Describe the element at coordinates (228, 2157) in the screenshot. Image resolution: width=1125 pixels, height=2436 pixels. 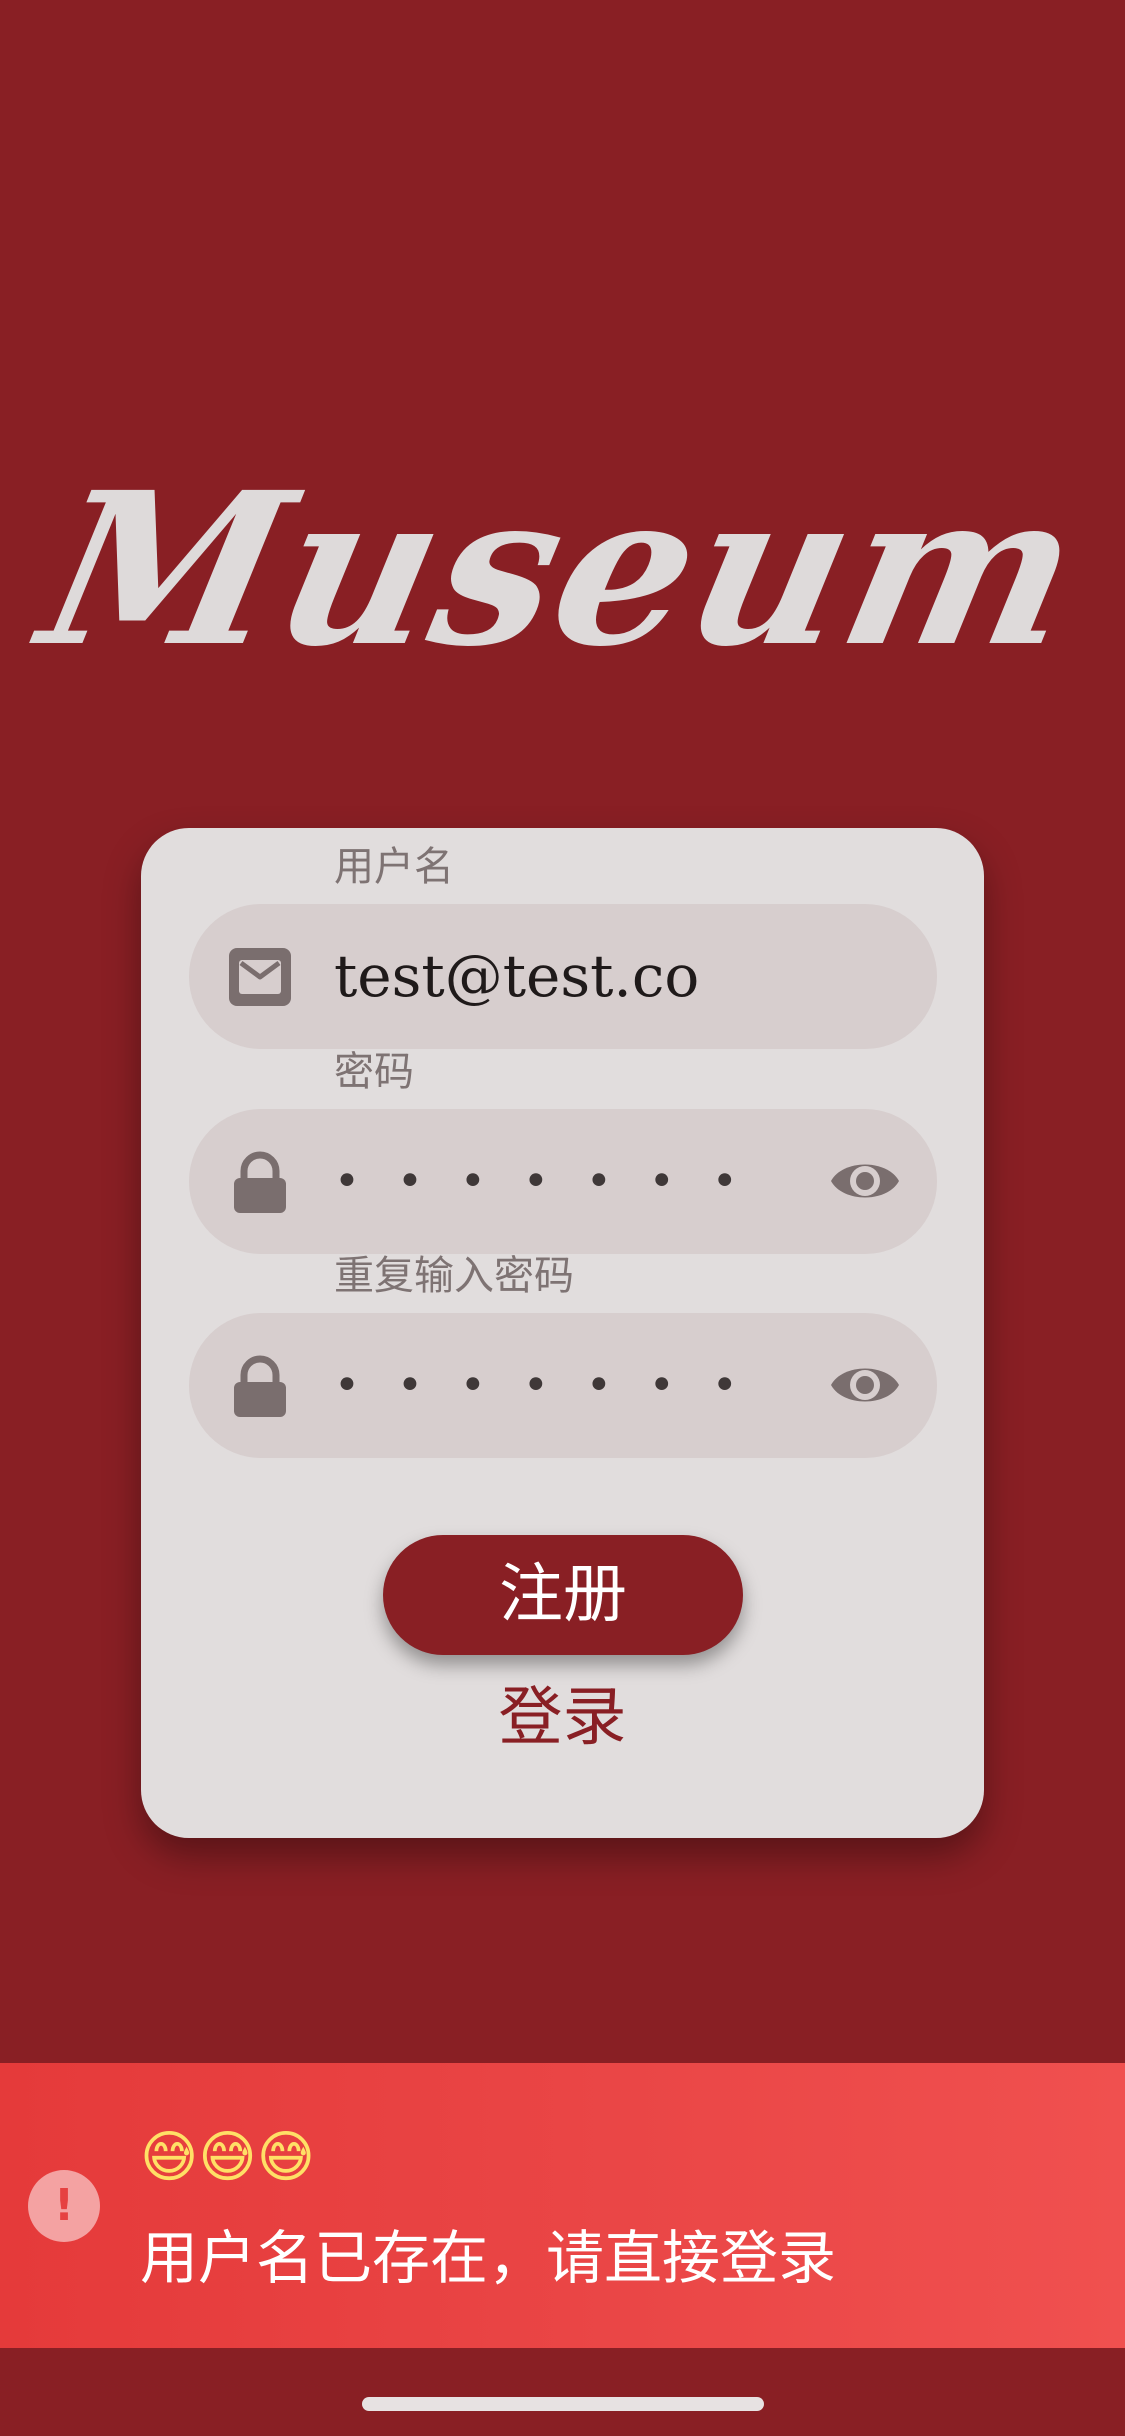
I see `toast-emoji: 😅😅😅` at that location.